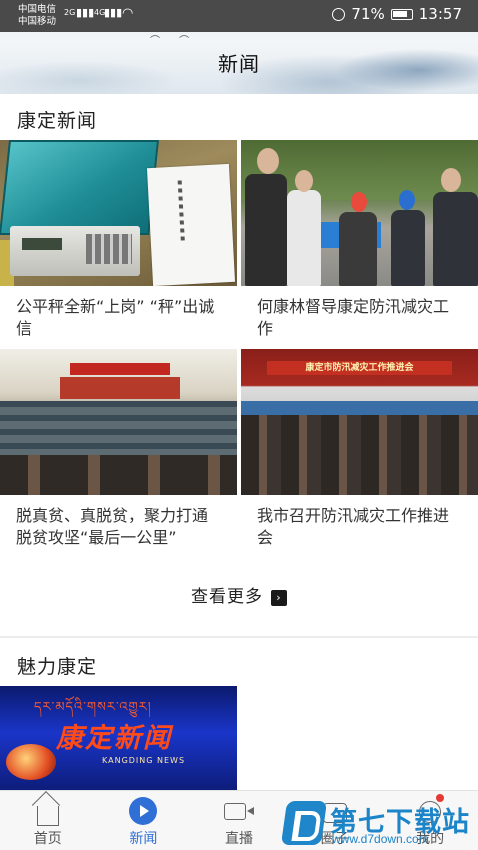 The width and height of the screenshot is (478, 850). What do you see at coordinates (239, 64) in the screenshot?
I see `page-title: 新闻` at bounding box center [239, 64].